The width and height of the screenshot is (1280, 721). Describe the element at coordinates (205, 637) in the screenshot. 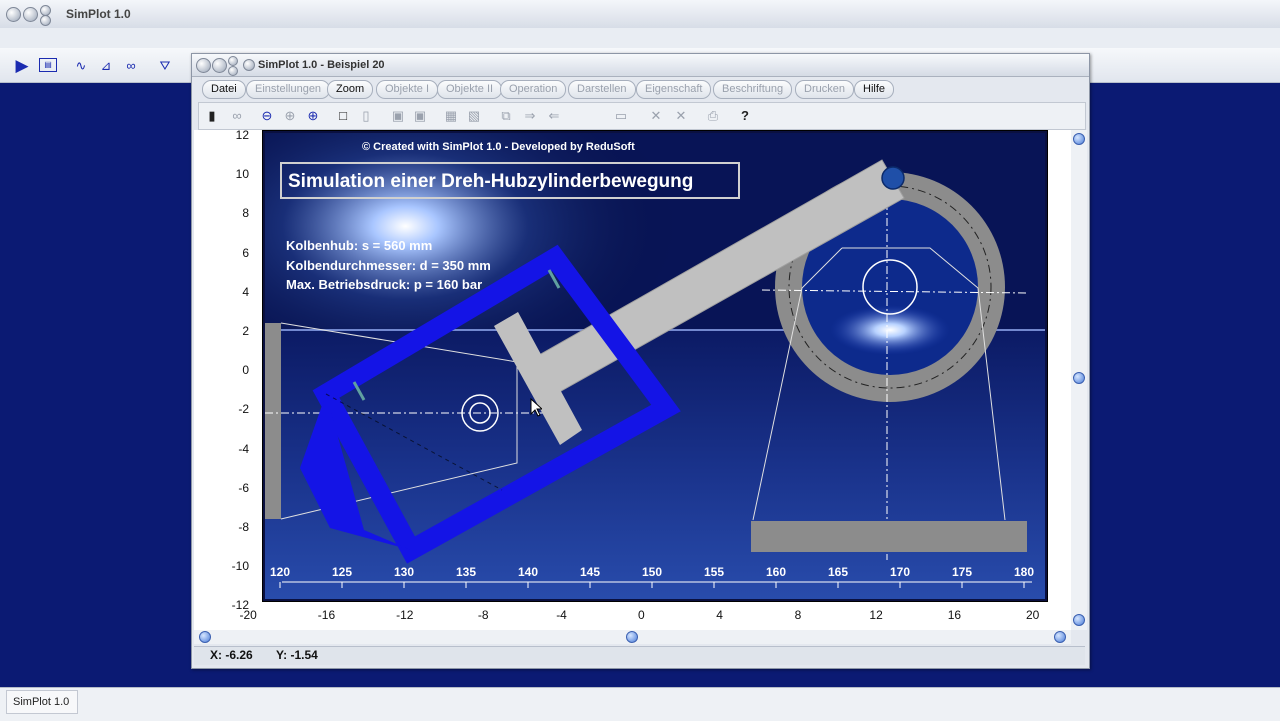

I see `scroll-left-icon` at that location.